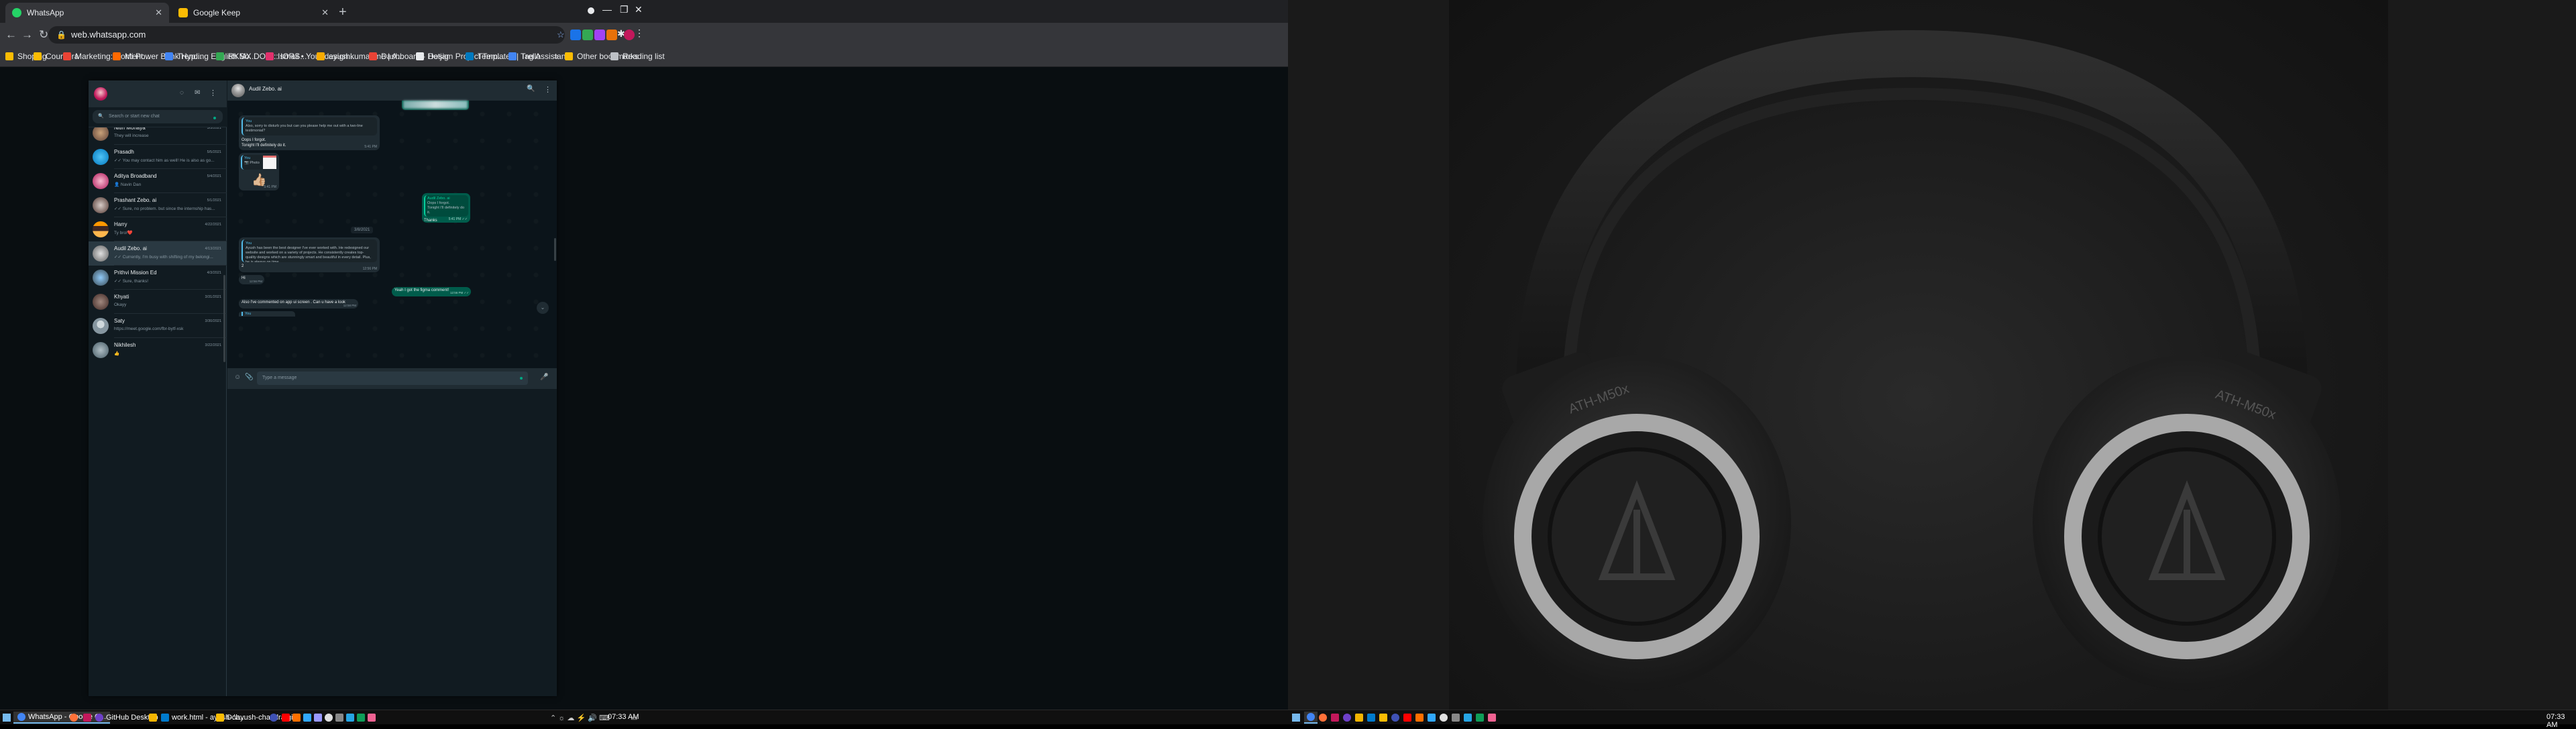 The height and width of the screenshot is (729, 2576). What do you see at coordinates (435, 105) in the screenshot?
I see `image-message` at bounding box center [435, 105].